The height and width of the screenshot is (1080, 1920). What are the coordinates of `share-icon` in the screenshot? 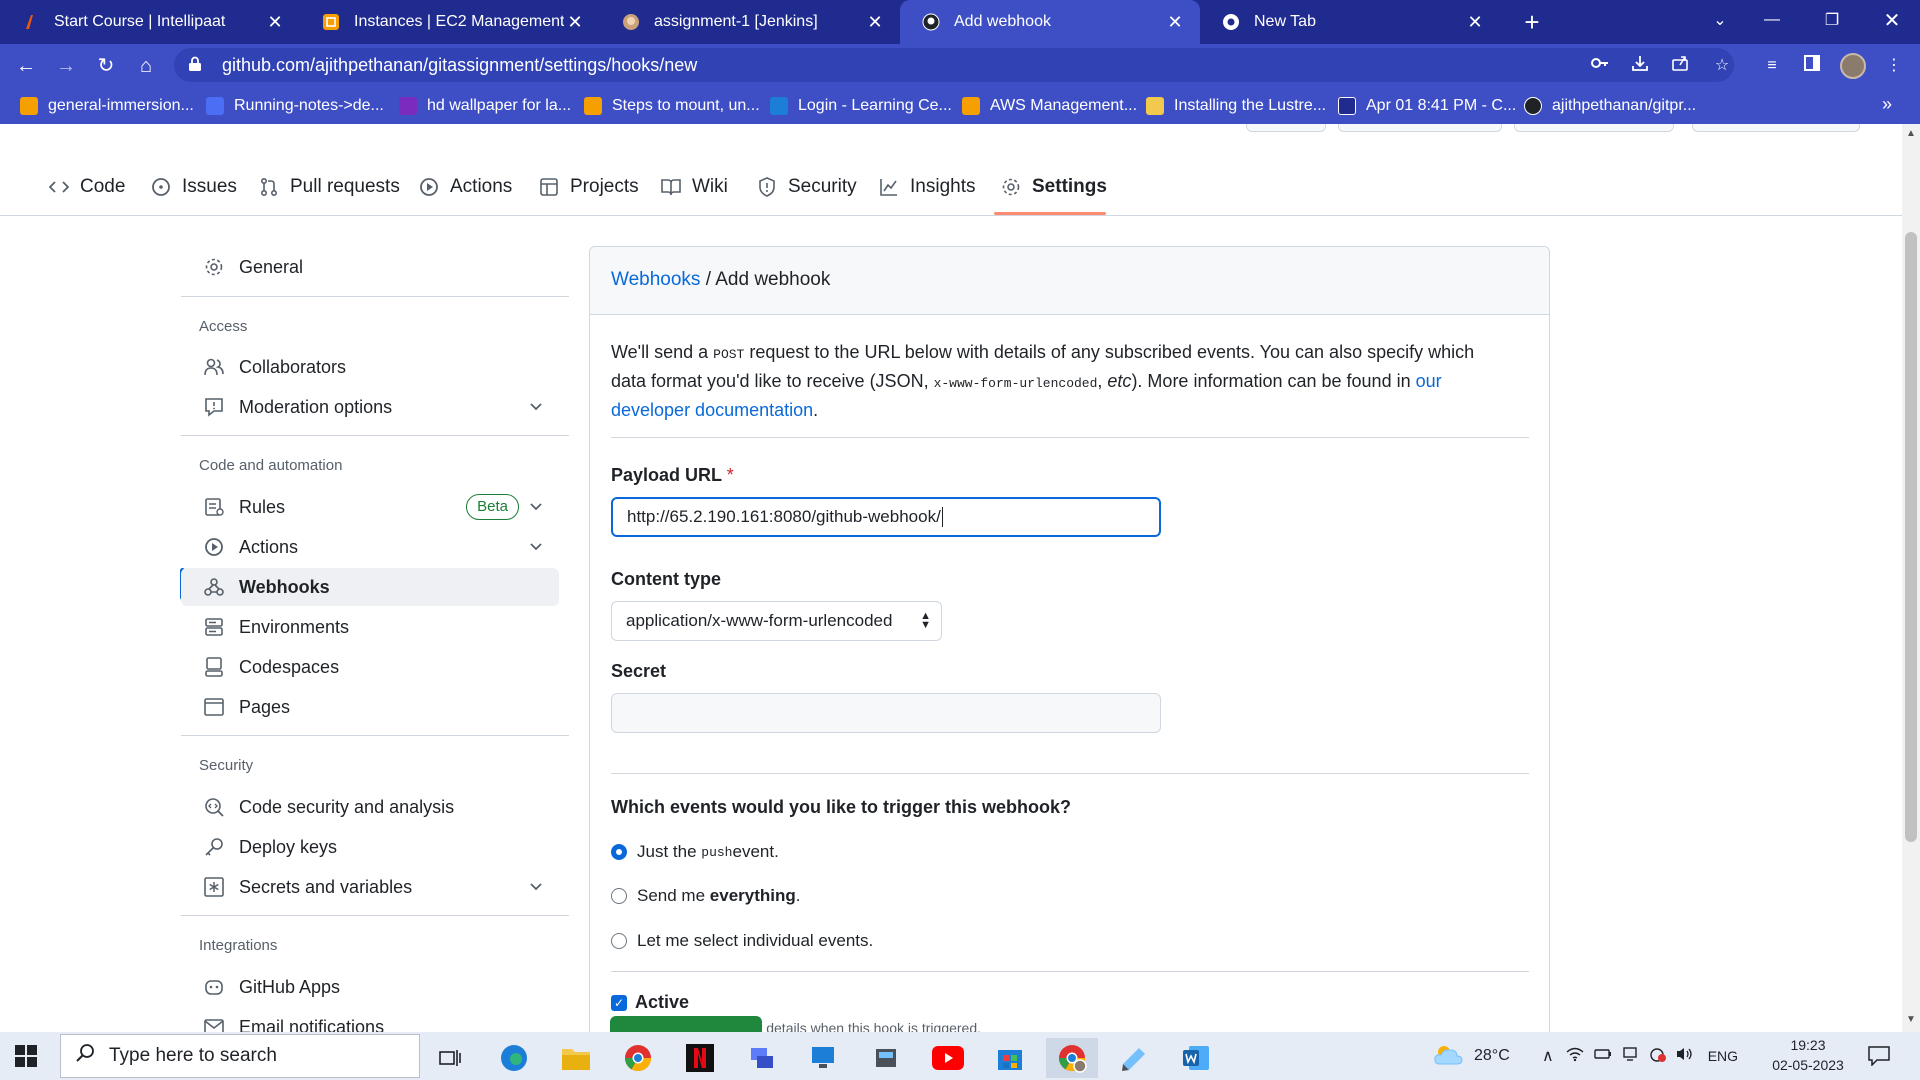 It's located at (1680, 66).